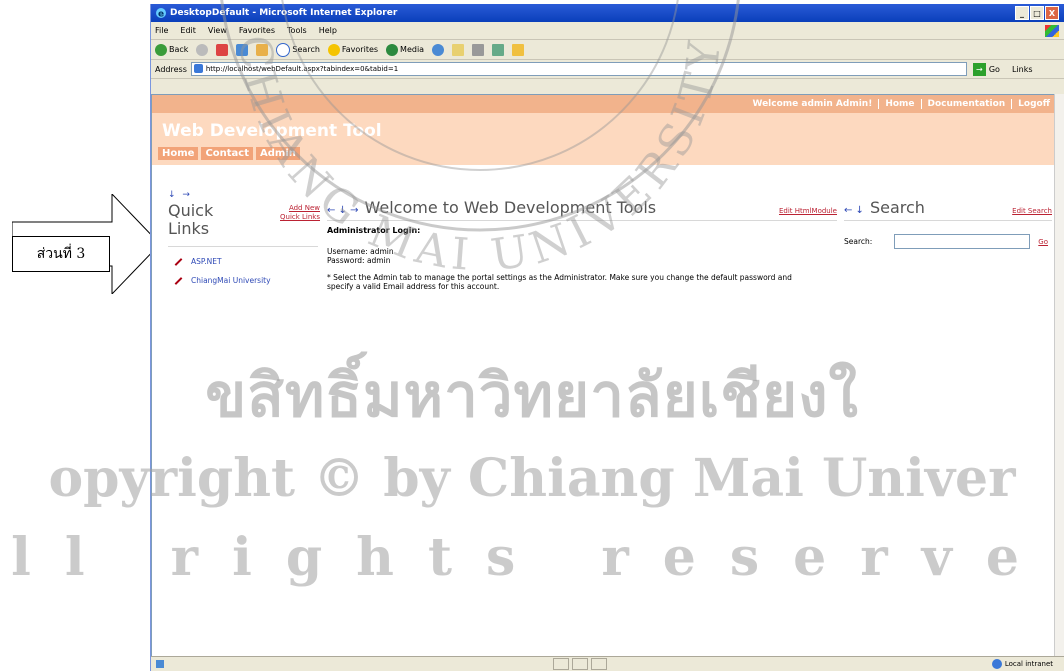 The image size is (1064, 671). What do you see at coordinates (217, 30) in the screenshot?
I see `menu-view: View` at bounding box center [217, 30].